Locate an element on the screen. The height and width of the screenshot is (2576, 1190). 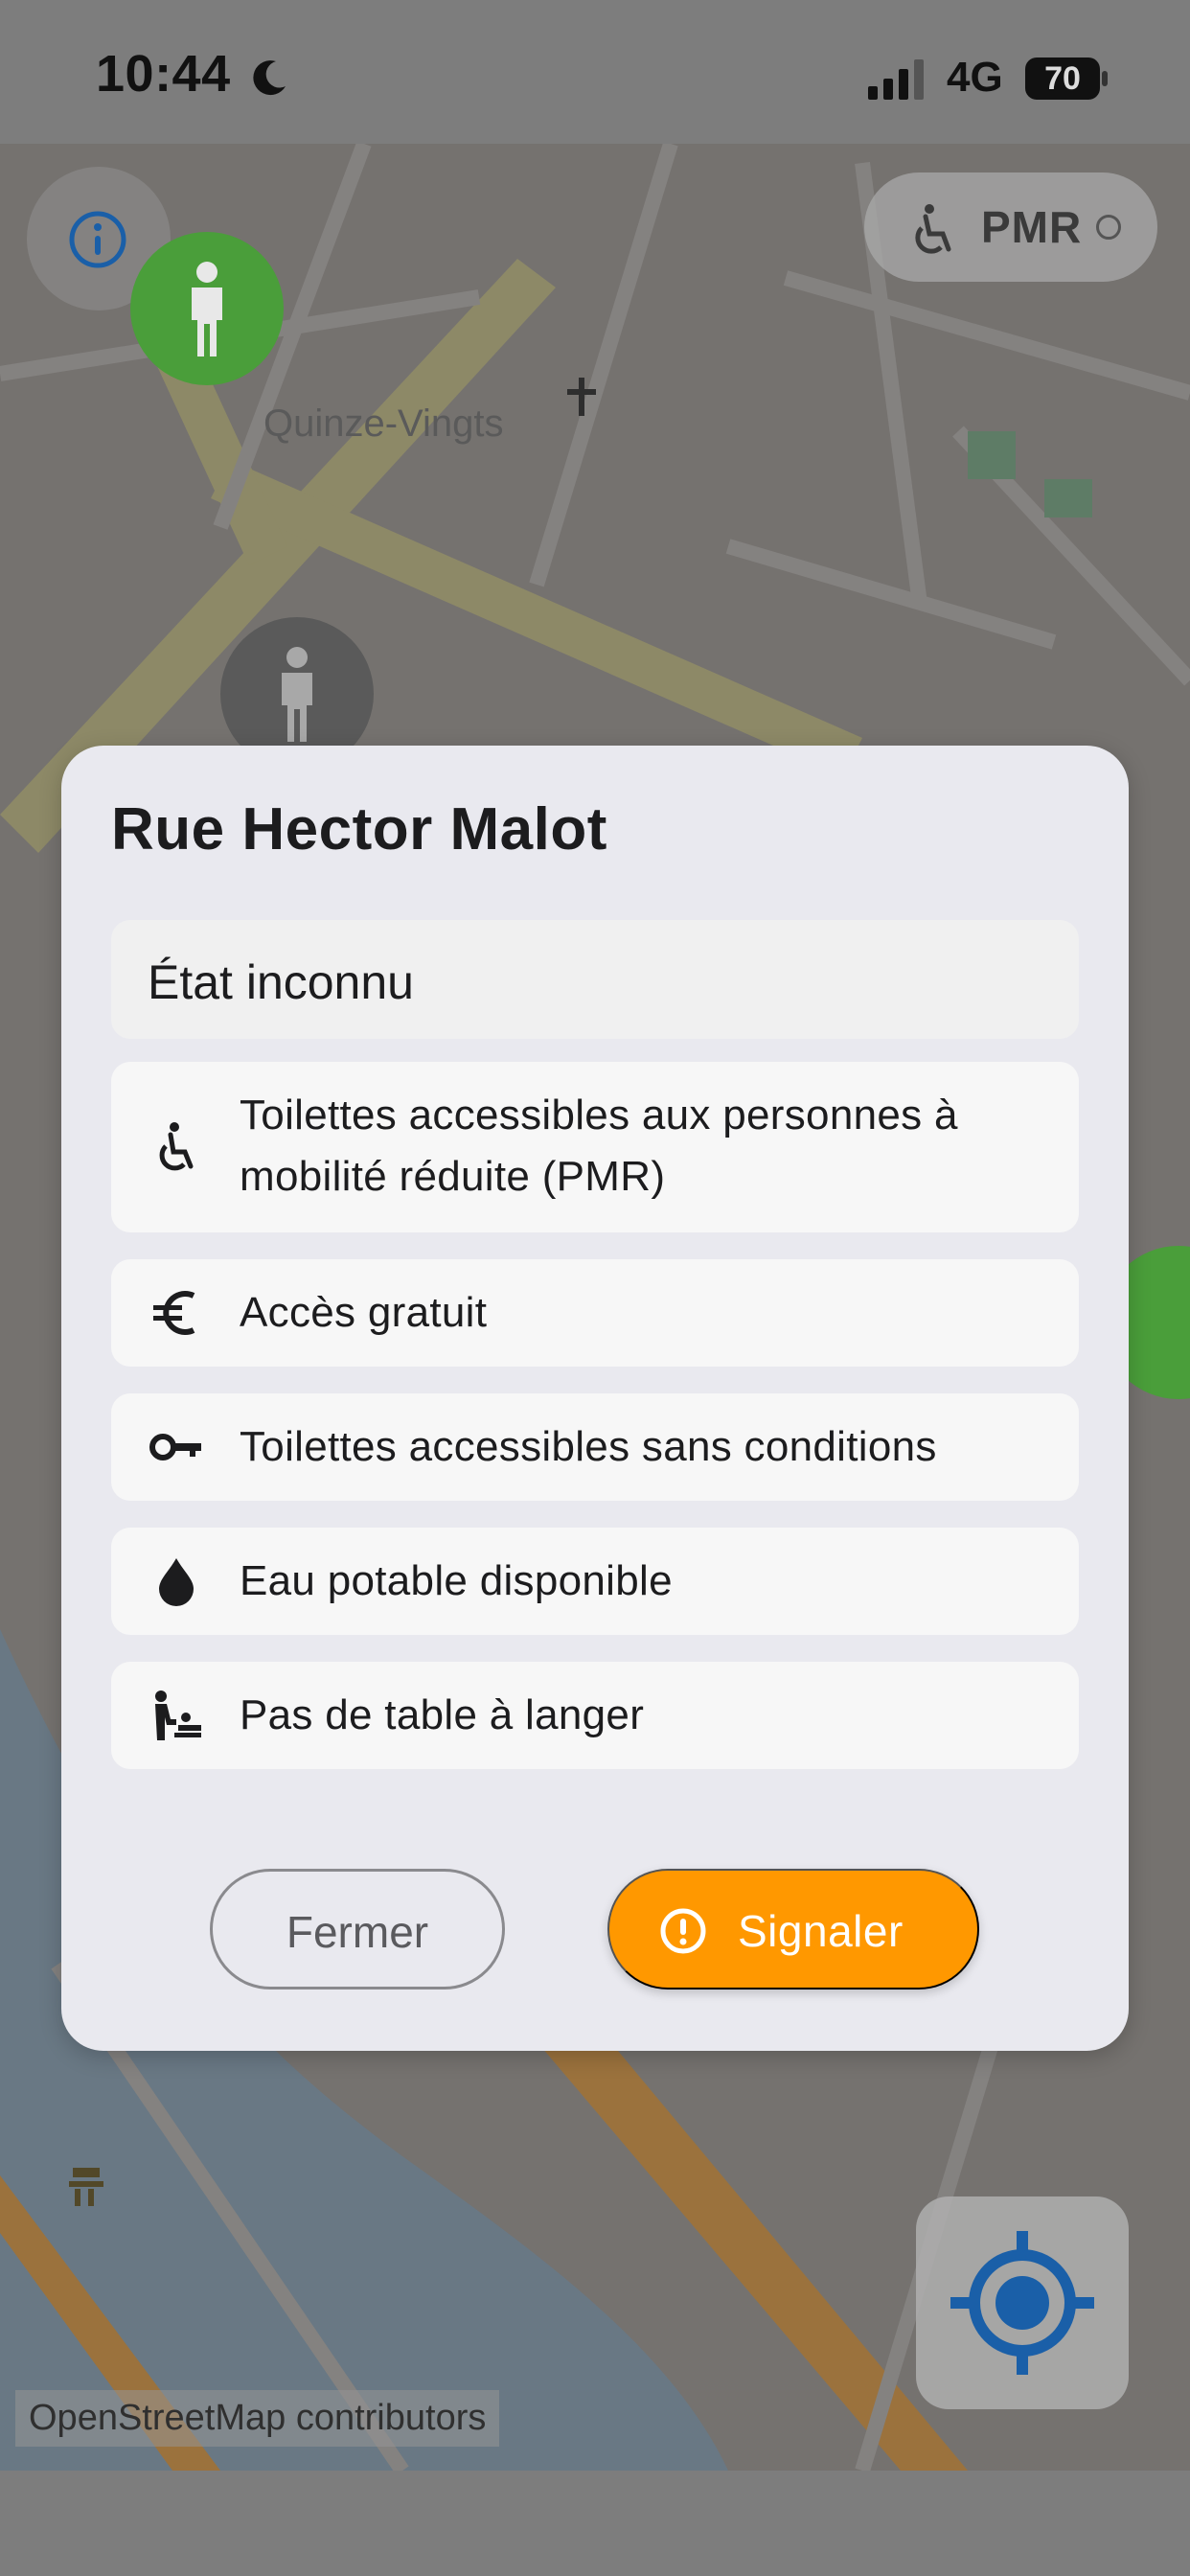
pmr-filter-toggle: PMR is located at coordinates (1011, 227).